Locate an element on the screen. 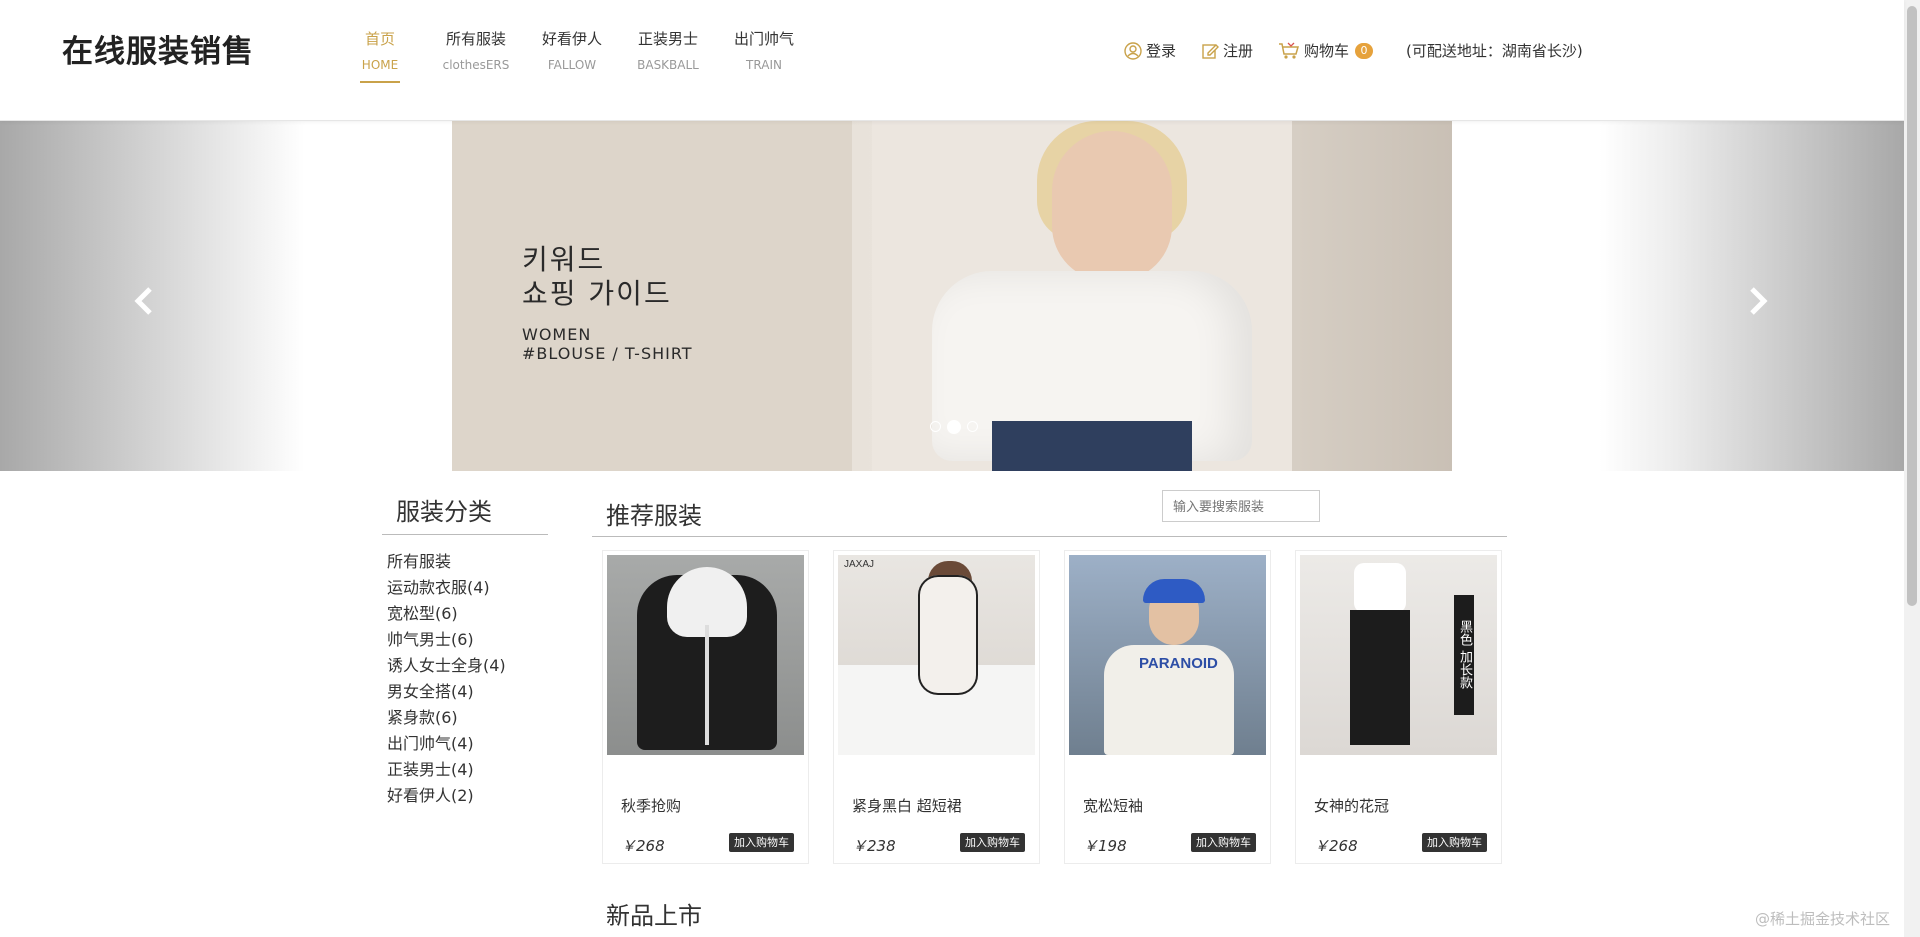 This screenshot has height=937, width=1920. product-price: ￥238 is located at coordinates (874, 846).